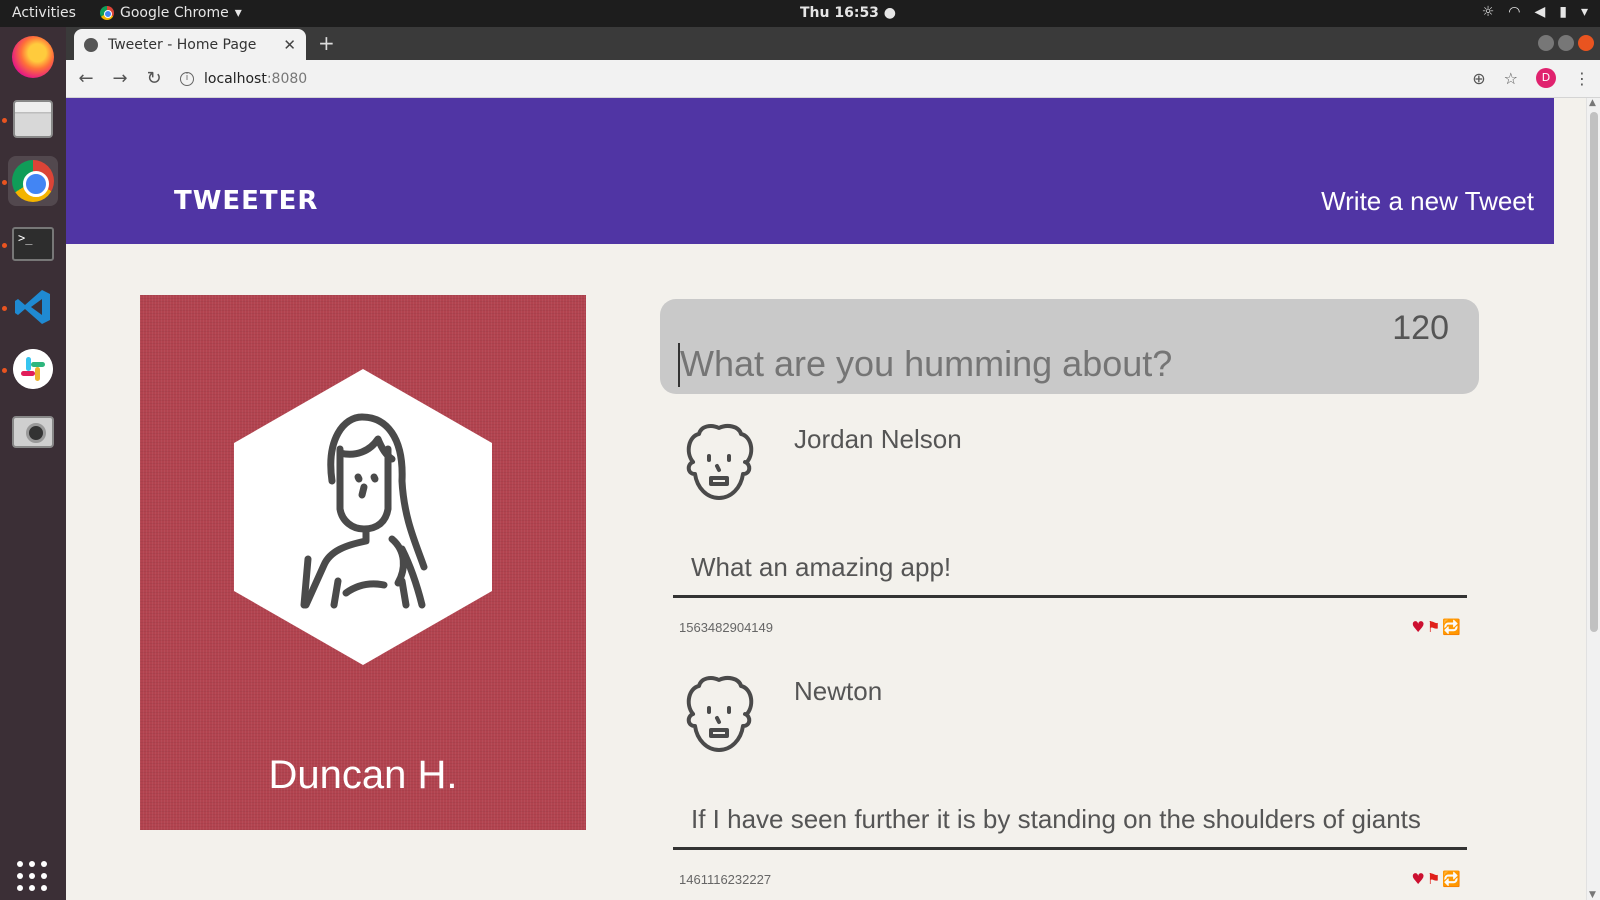 The height and width of the screenshot is (900, 1600). I want to click on back-button: ←, so click(86, 78).